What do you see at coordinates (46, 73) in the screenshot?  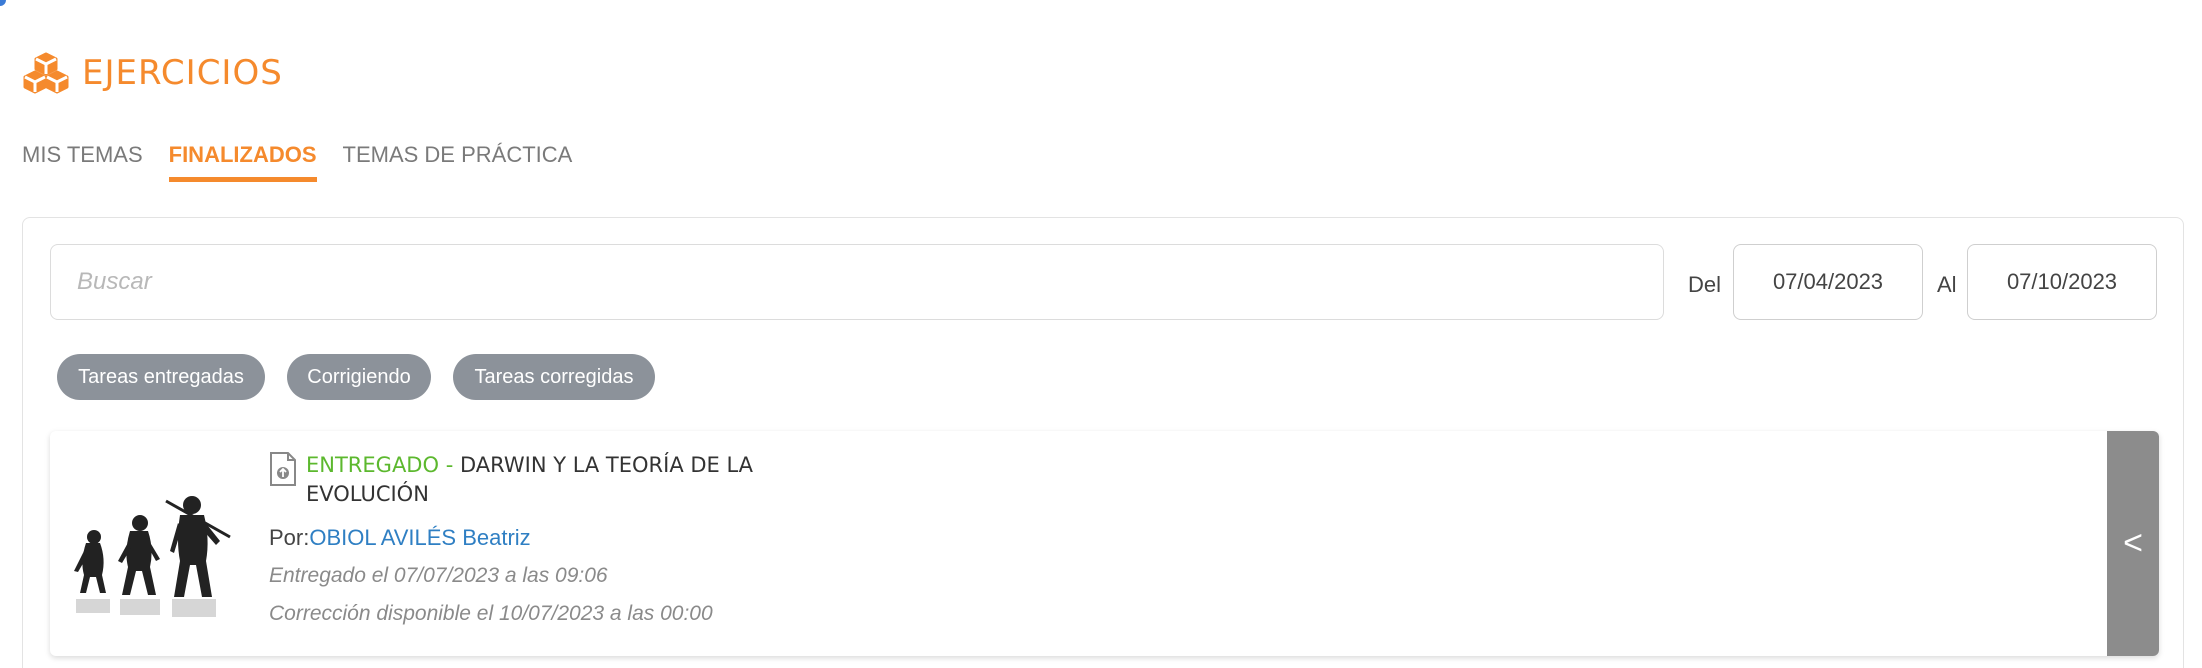 I see `cubes-icon` at bounding box center [46, 73].